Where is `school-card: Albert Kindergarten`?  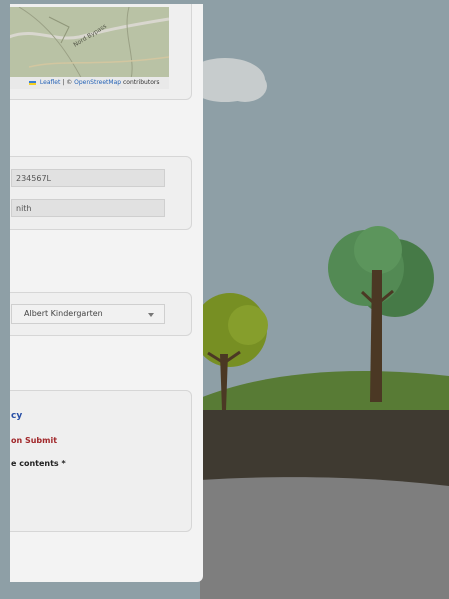 school-card: Albert Kindergarten is located at coordinates (101, 314).